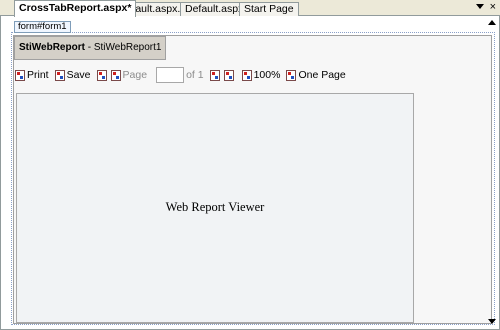 Image resolution: width=500 pixels, height=330 pixels. Describe the element at coordinates (20, 75) in the screenshot. I see `print-icon` at that location.